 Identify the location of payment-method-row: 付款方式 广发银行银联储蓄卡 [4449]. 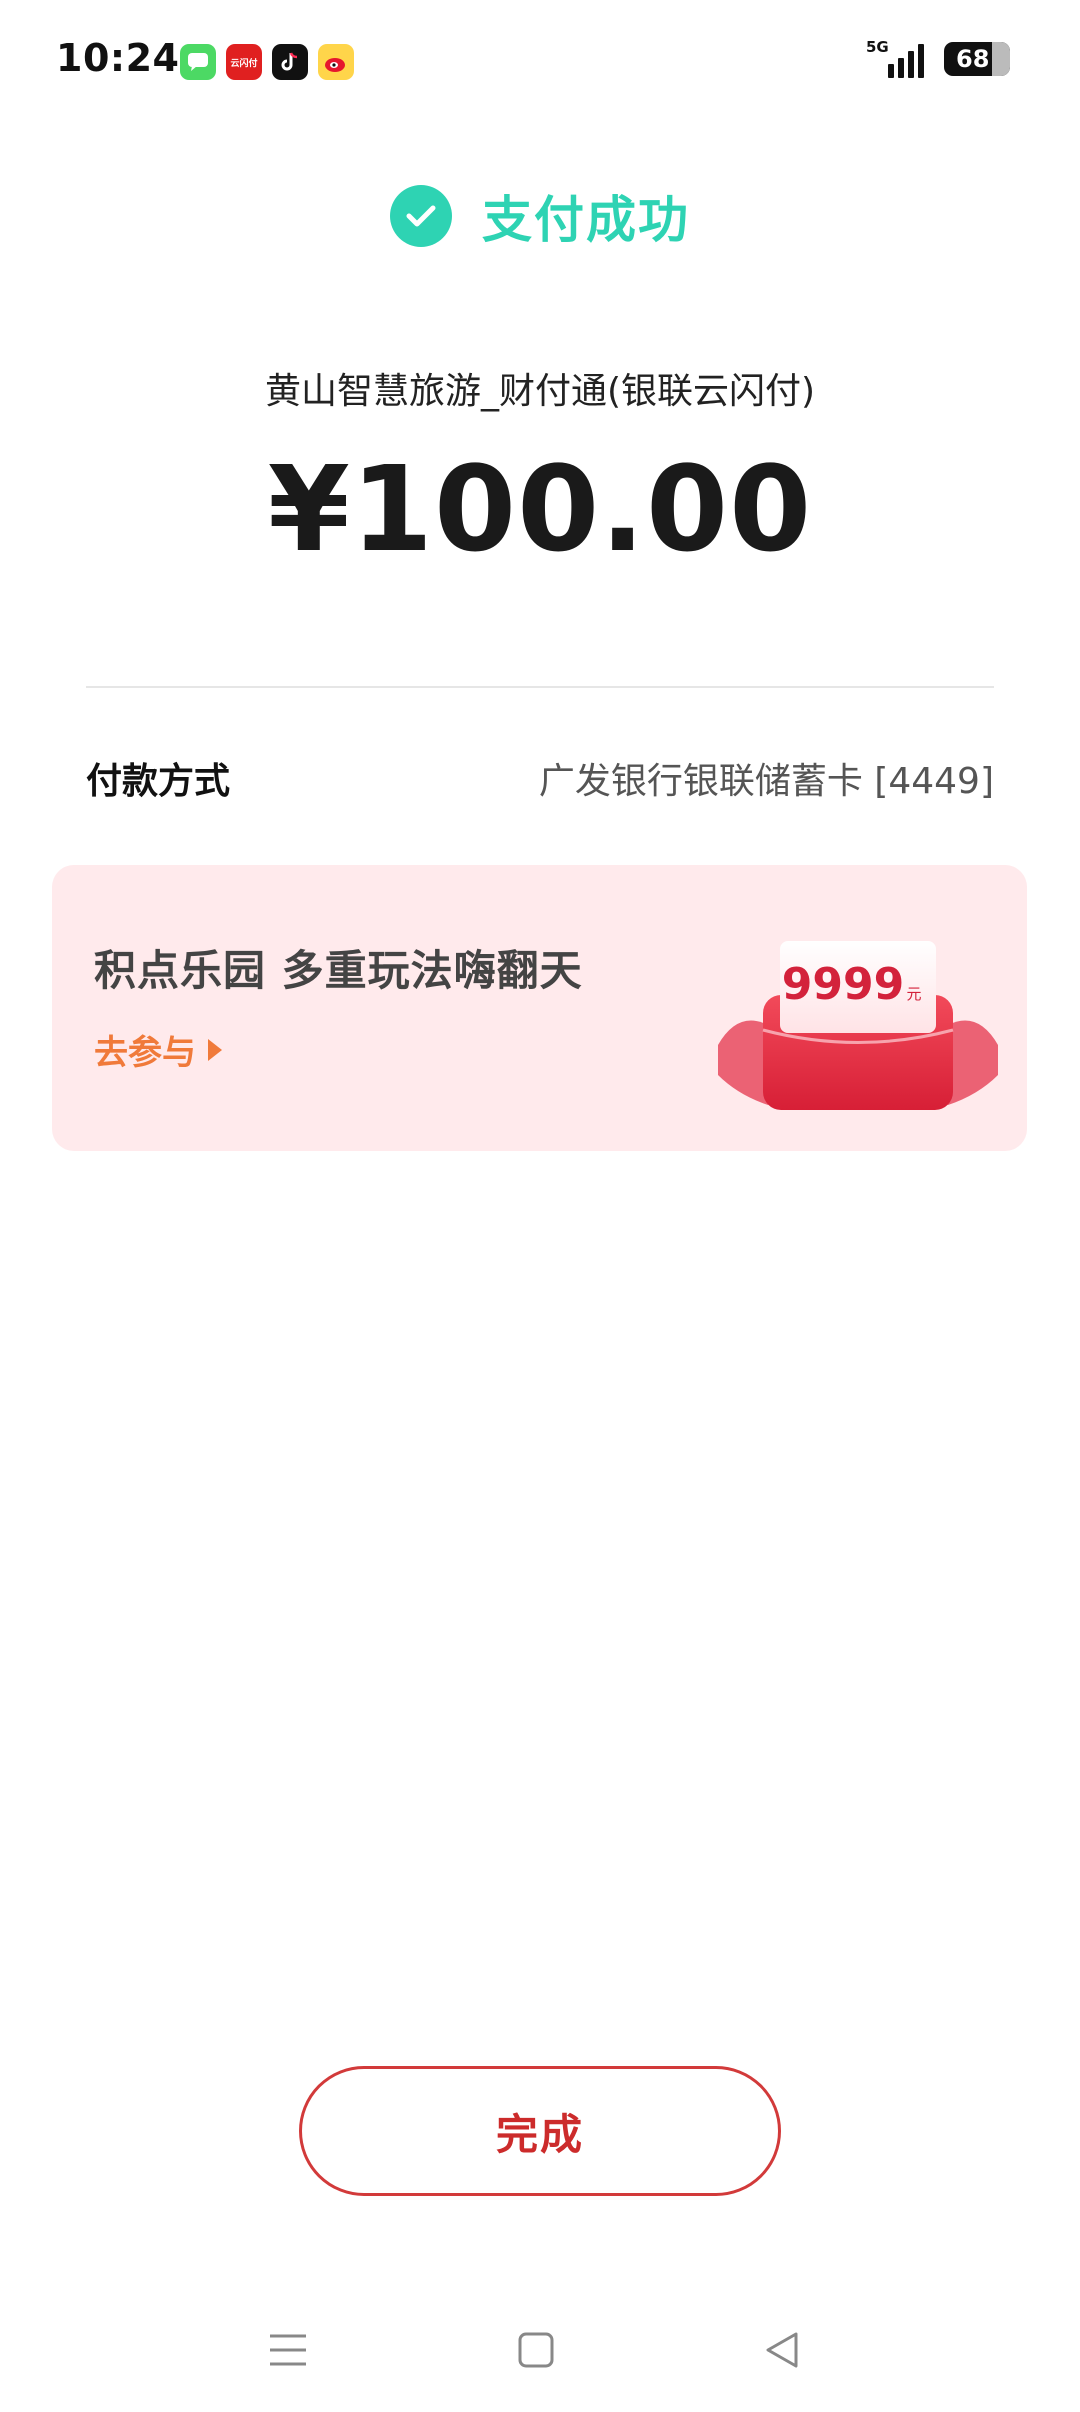
(540, 778).